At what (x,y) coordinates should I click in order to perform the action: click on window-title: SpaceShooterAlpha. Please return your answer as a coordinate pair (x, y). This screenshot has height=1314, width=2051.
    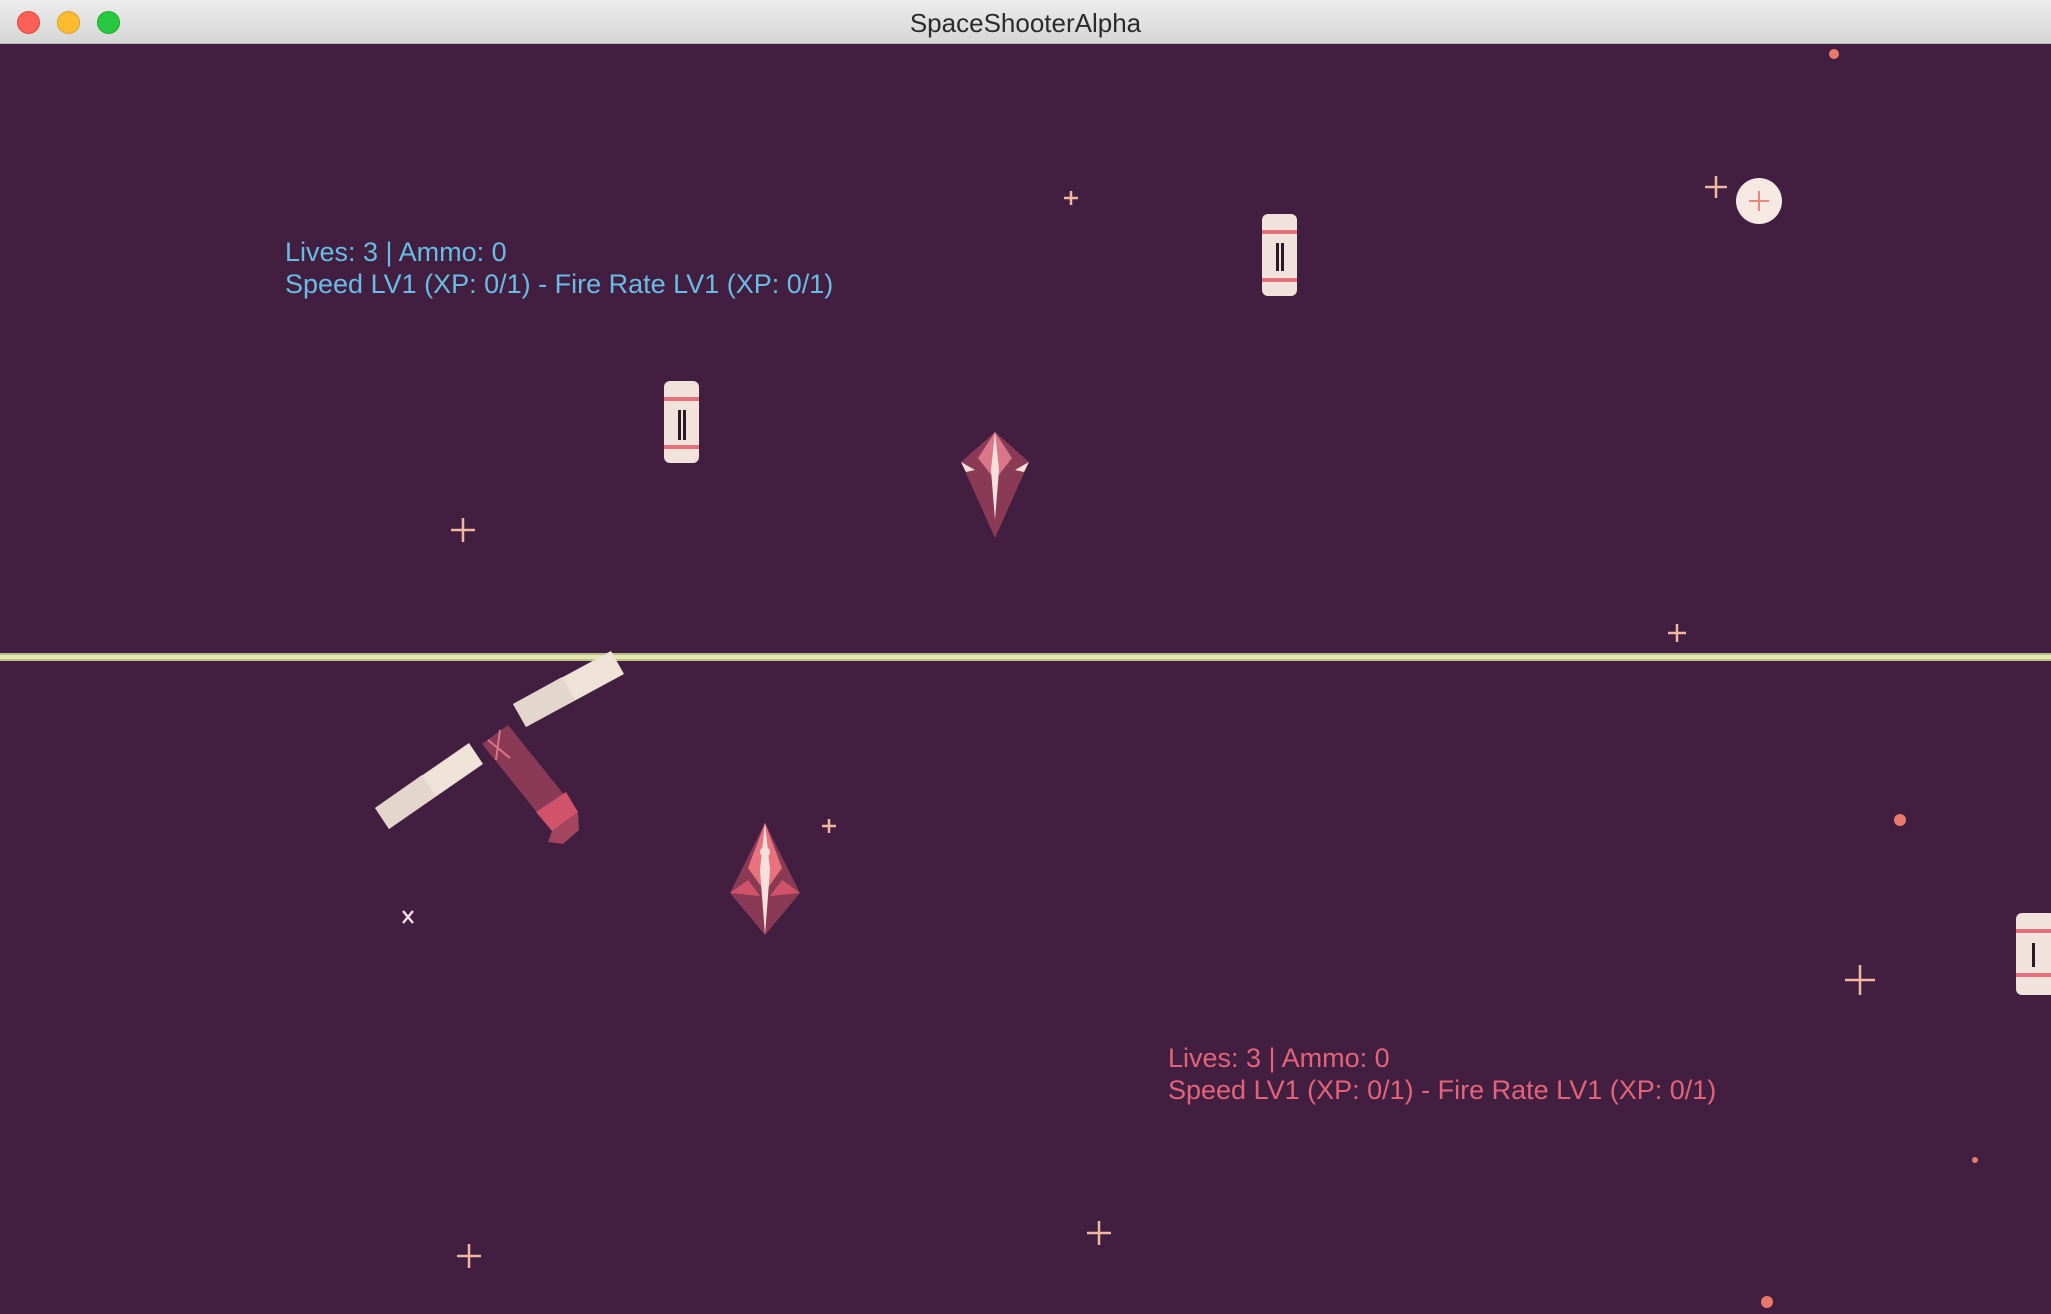
    Looking at the image, I should click on (1025, 23).